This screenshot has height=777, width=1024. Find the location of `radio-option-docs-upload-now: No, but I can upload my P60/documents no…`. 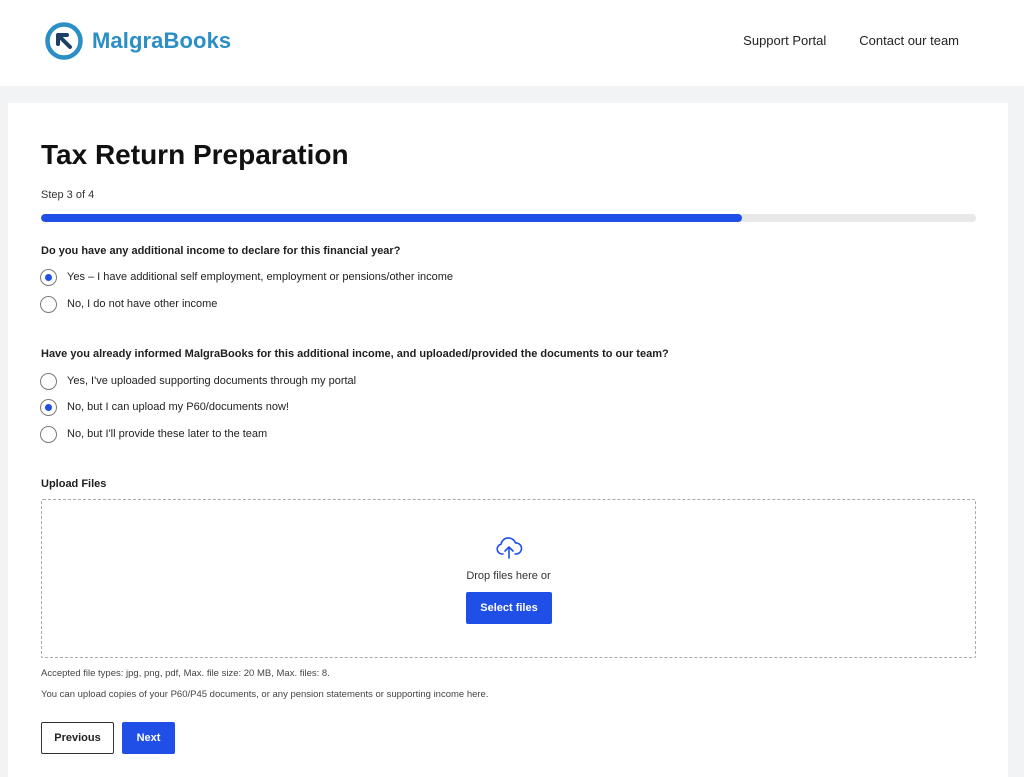

radio-option-docs-upload-now: No, but I can upload my P60/documents no… is located at coordinates (164, 407).